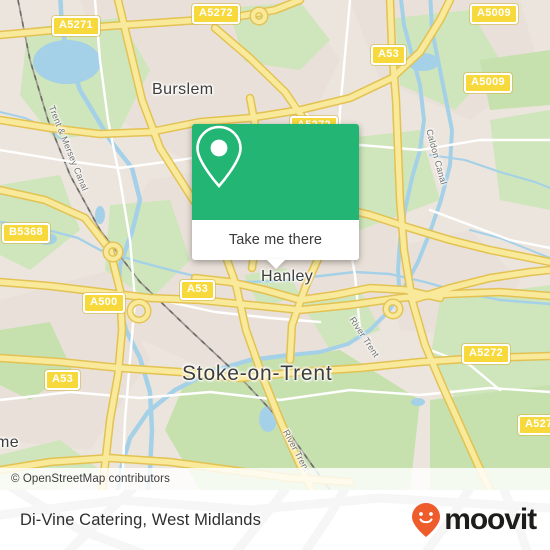  What do you see at coordinates (275, 240) in the screenshot?
I see `take-me-there-label: Take me there` at bounding box center [275, 240].